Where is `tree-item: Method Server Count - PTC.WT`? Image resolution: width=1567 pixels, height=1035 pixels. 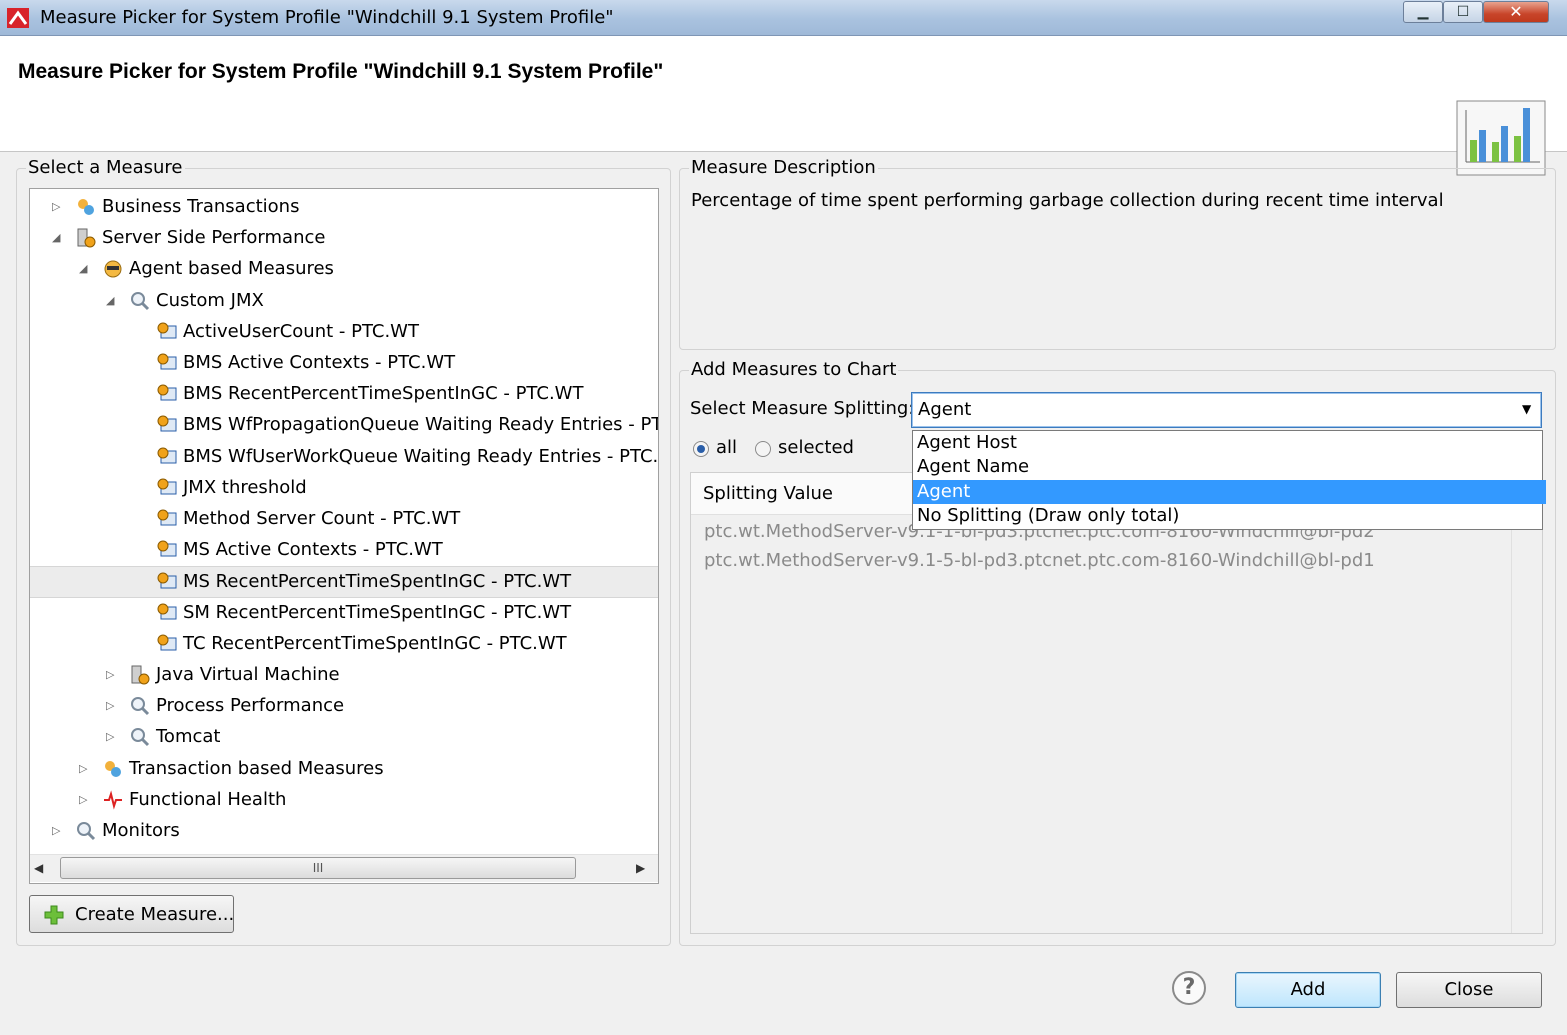
tree-item: Method Server Count - PTC.WT is located at coordinates (344, 519).